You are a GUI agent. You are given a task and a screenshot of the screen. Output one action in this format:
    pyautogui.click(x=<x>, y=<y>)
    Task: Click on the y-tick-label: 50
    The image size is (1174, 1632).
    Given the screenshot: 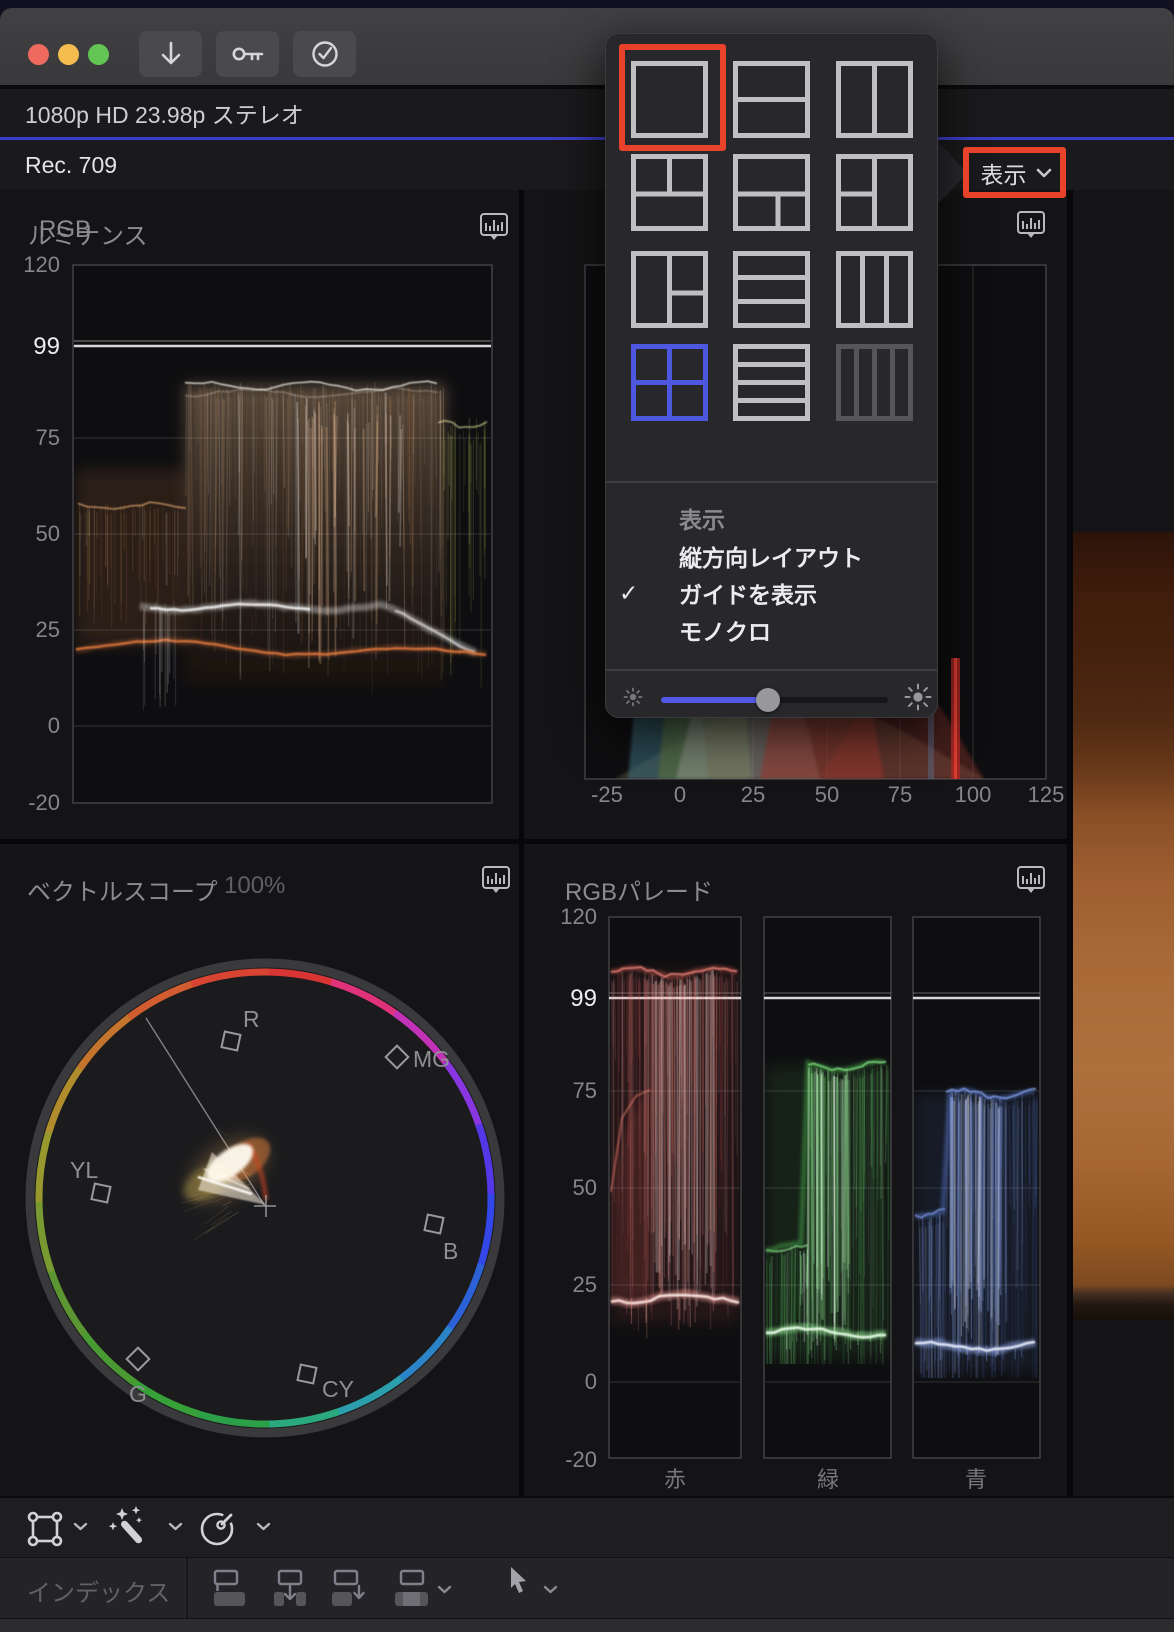 What is the action you would take?
    pyautogui.click(x=47, y=533)
    